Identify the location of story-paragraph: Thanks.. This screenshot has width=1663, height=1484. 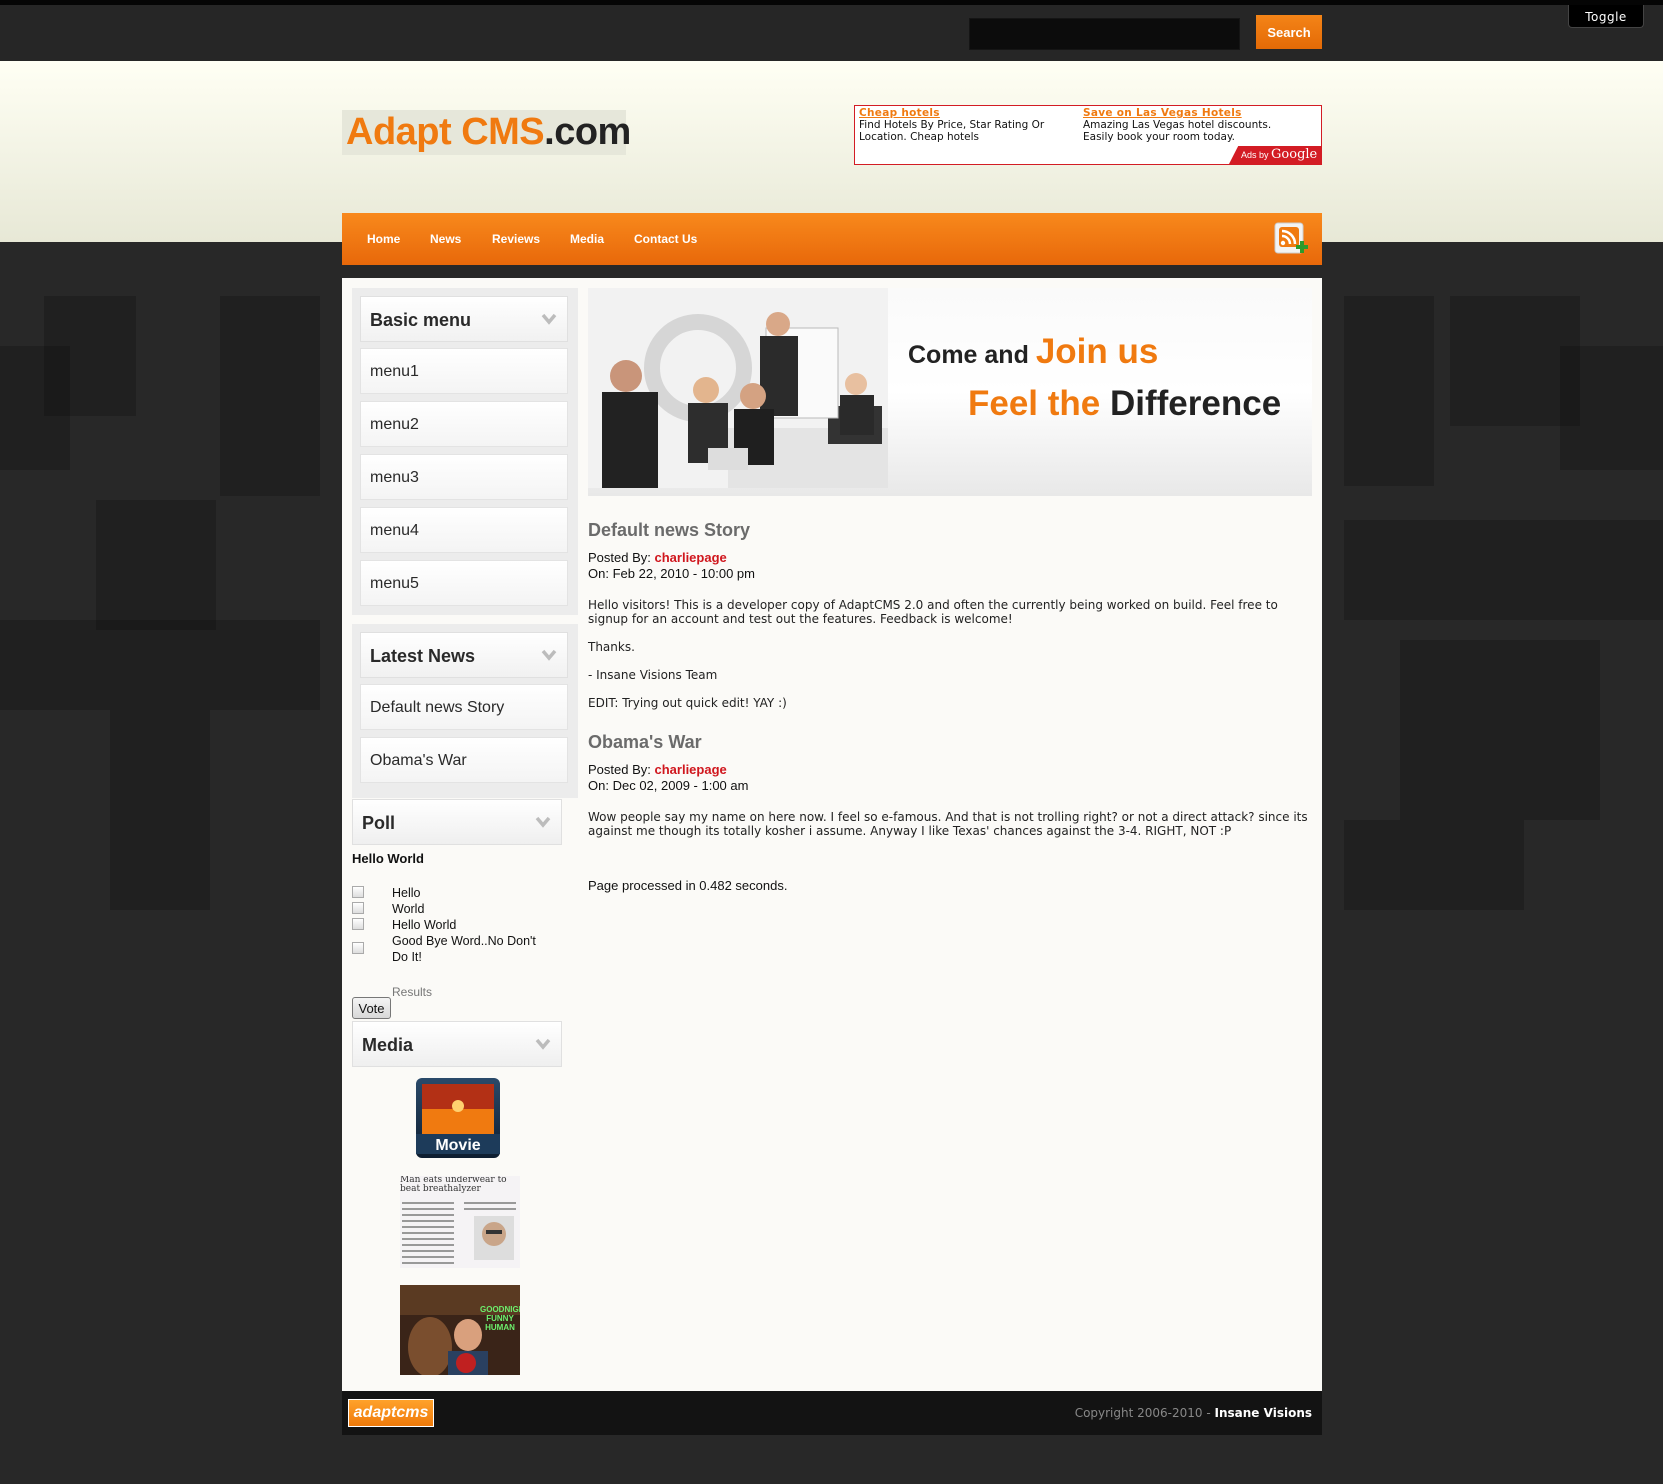
(611, 647).